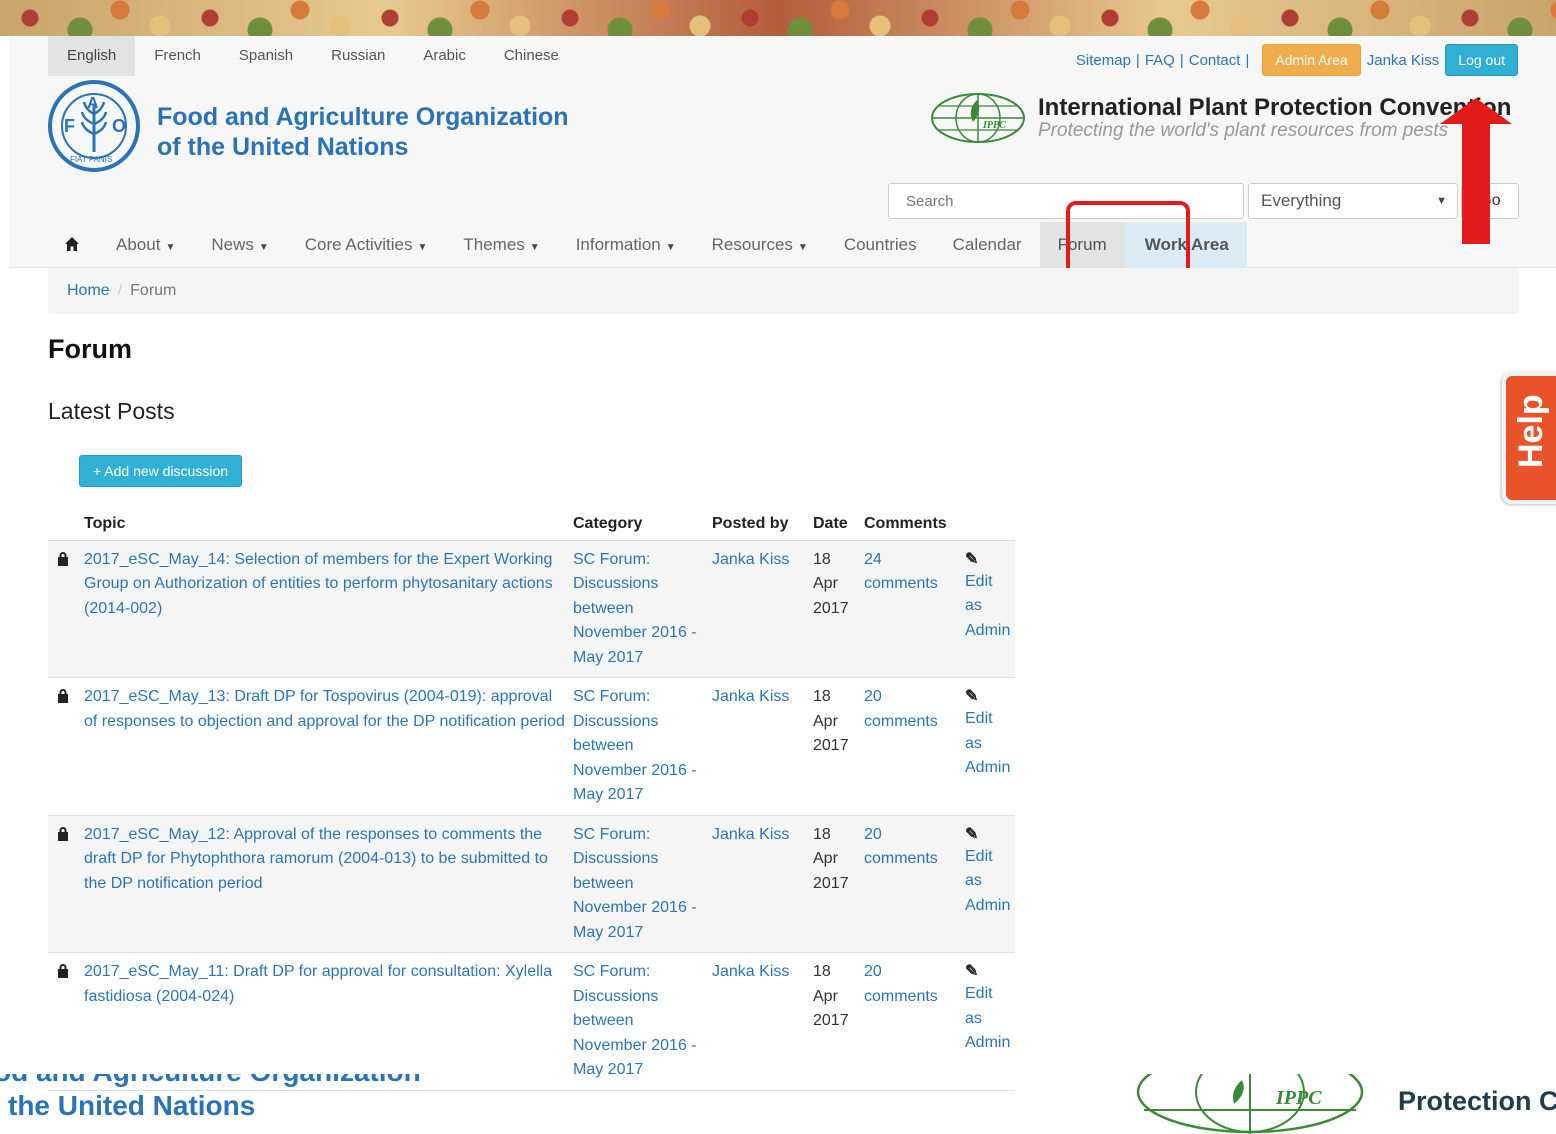 This screenshot has width=1556, height=1134. Describe the element at coordinates (358, 56) in the screenshot. I see `language-russian: Russian` at that location.